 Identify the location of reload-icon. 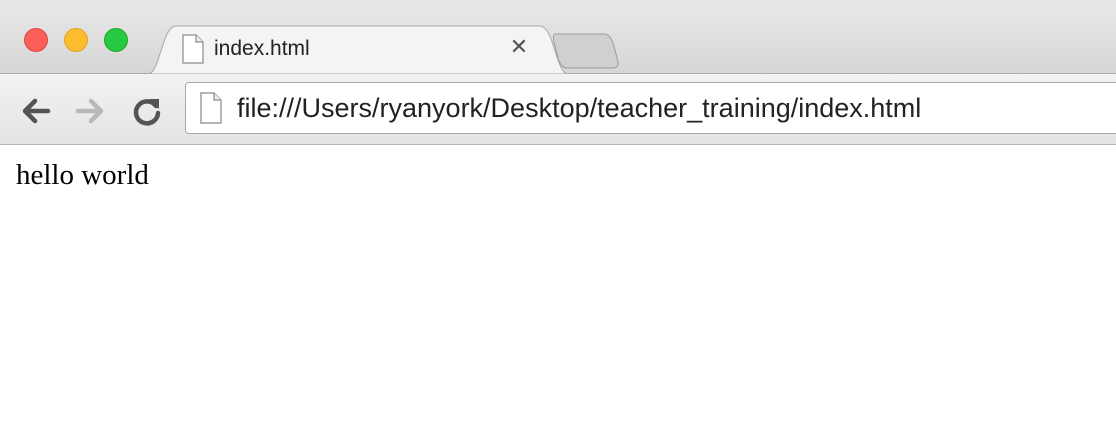
(147, 111).